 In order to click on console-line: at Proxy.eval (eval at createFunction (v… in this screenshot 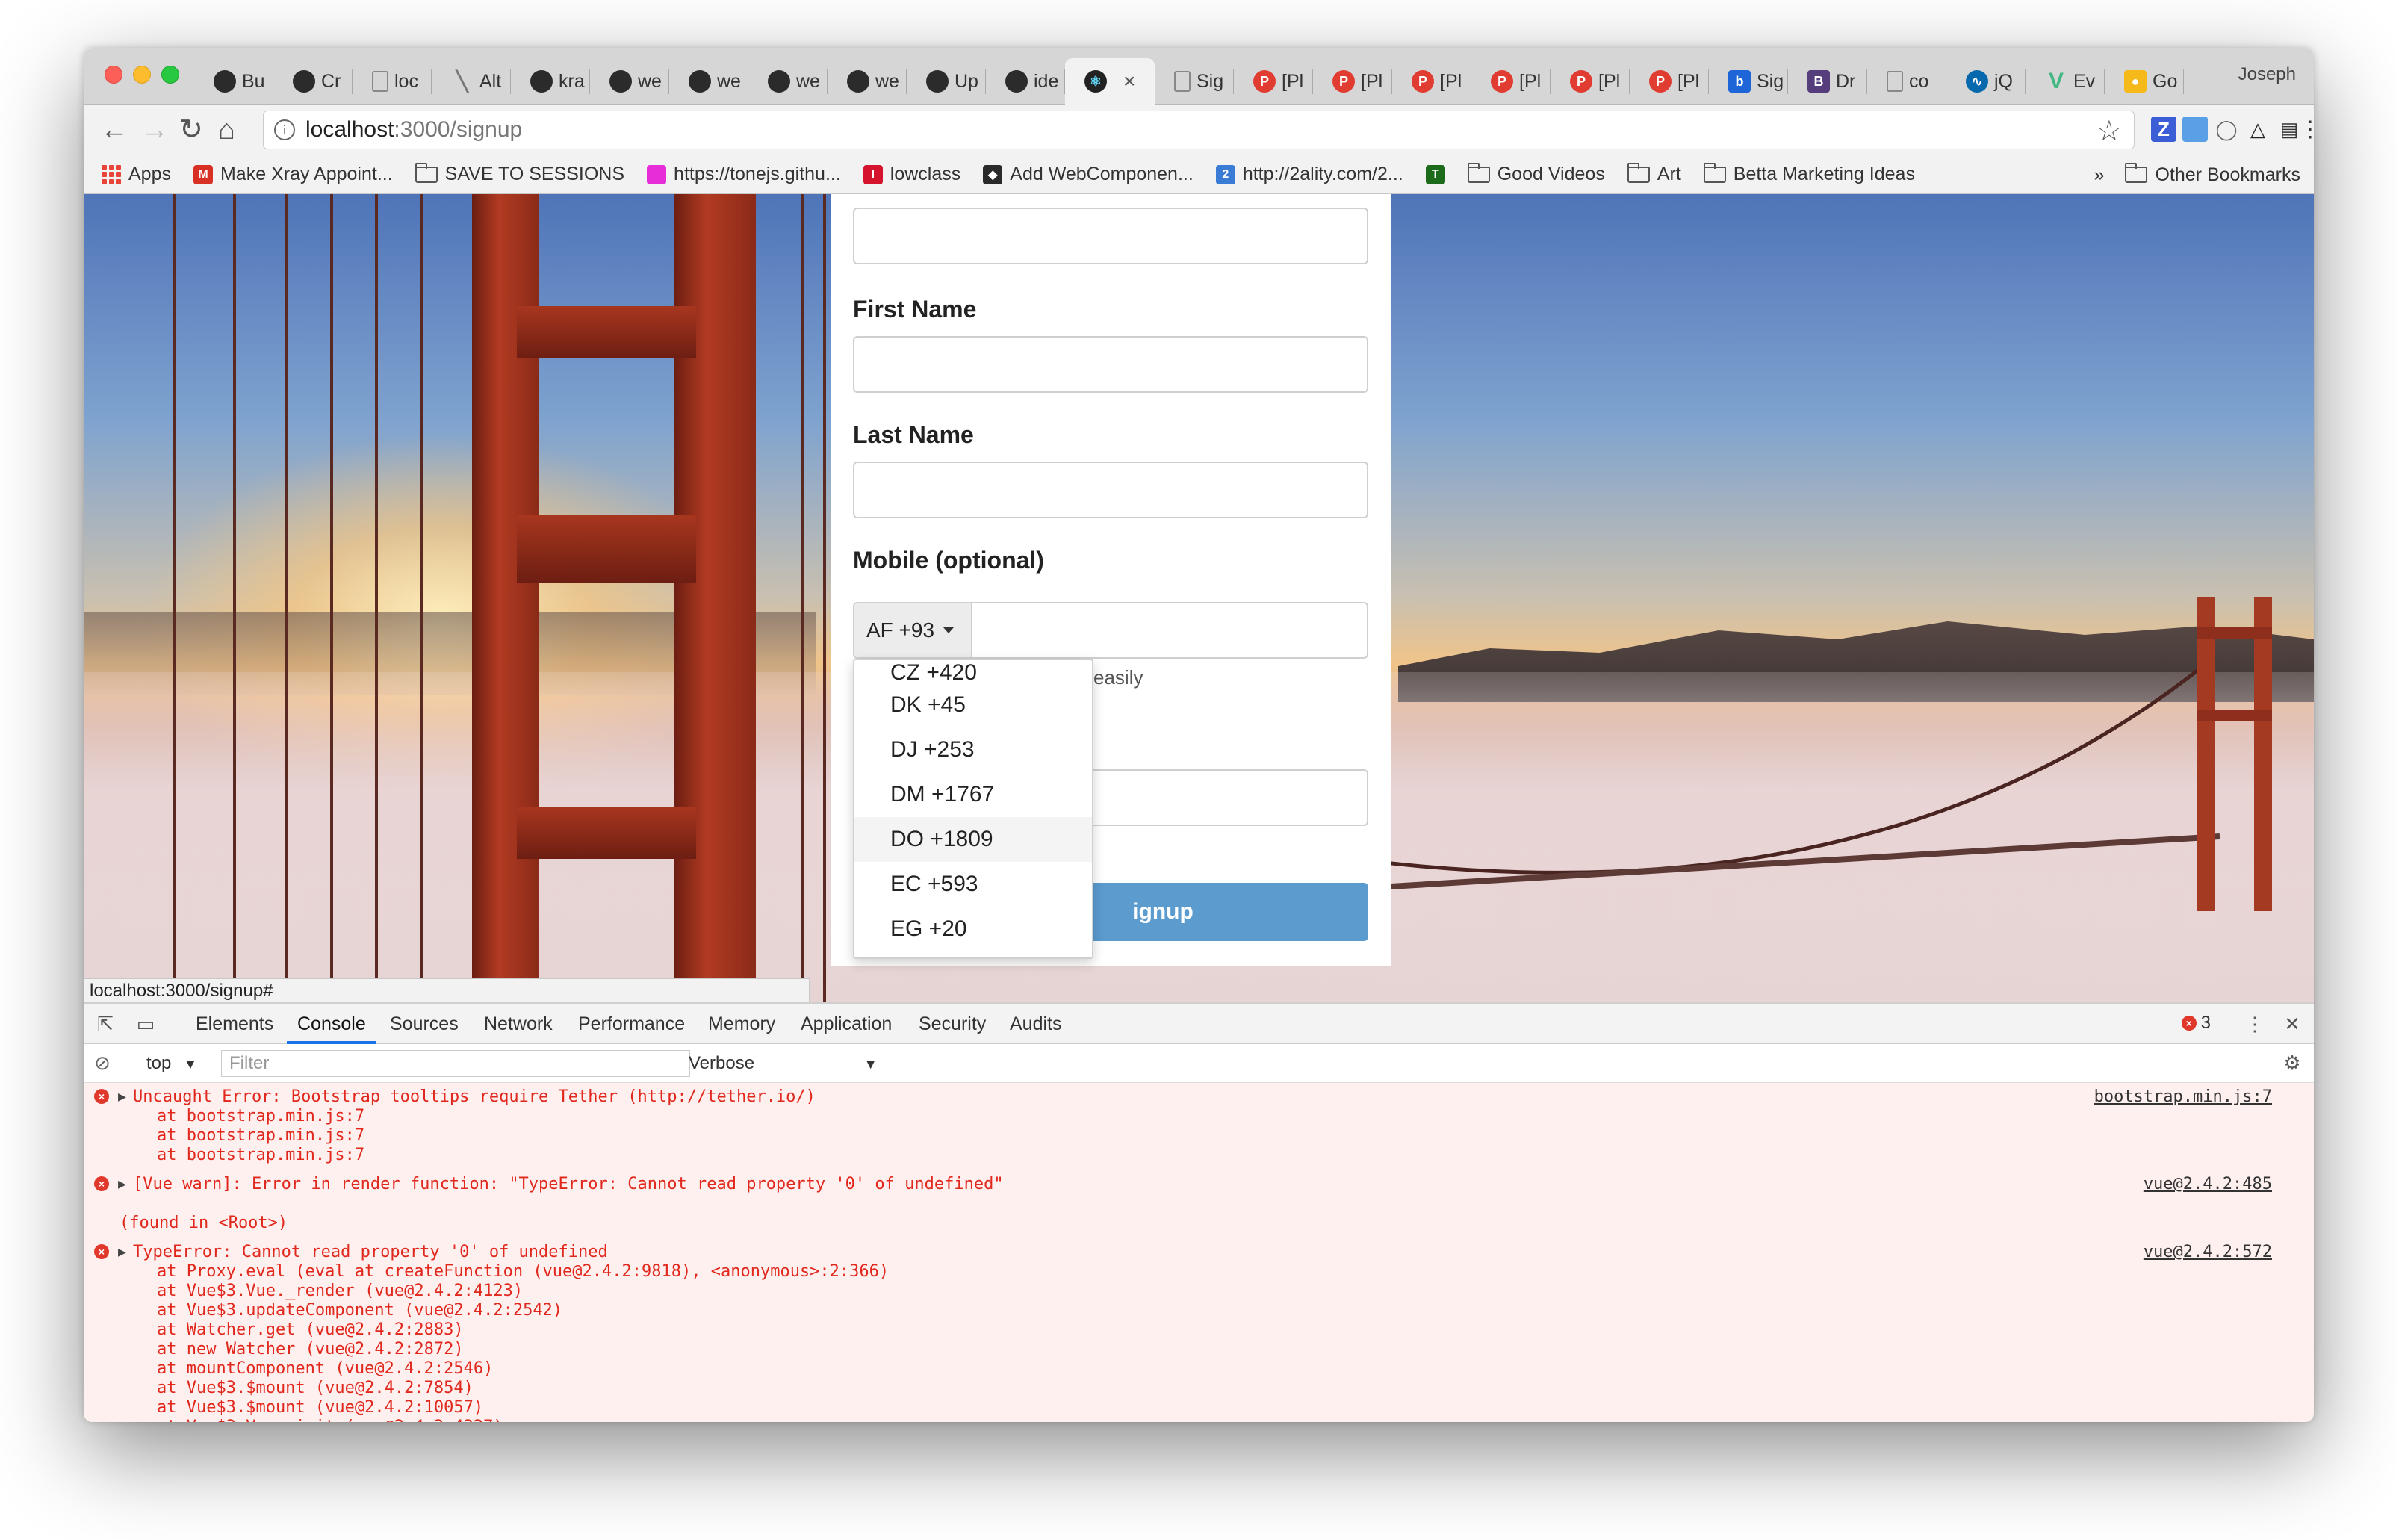, I will do `click(1223, 1272)`.